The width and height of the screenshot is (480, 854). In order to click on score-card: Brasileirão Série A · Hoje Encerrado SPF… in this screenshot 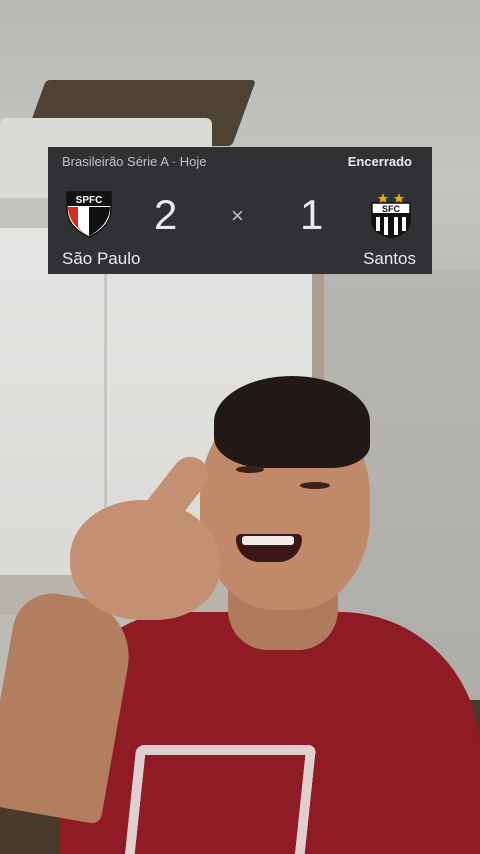, I will do `click(240, 210)`.